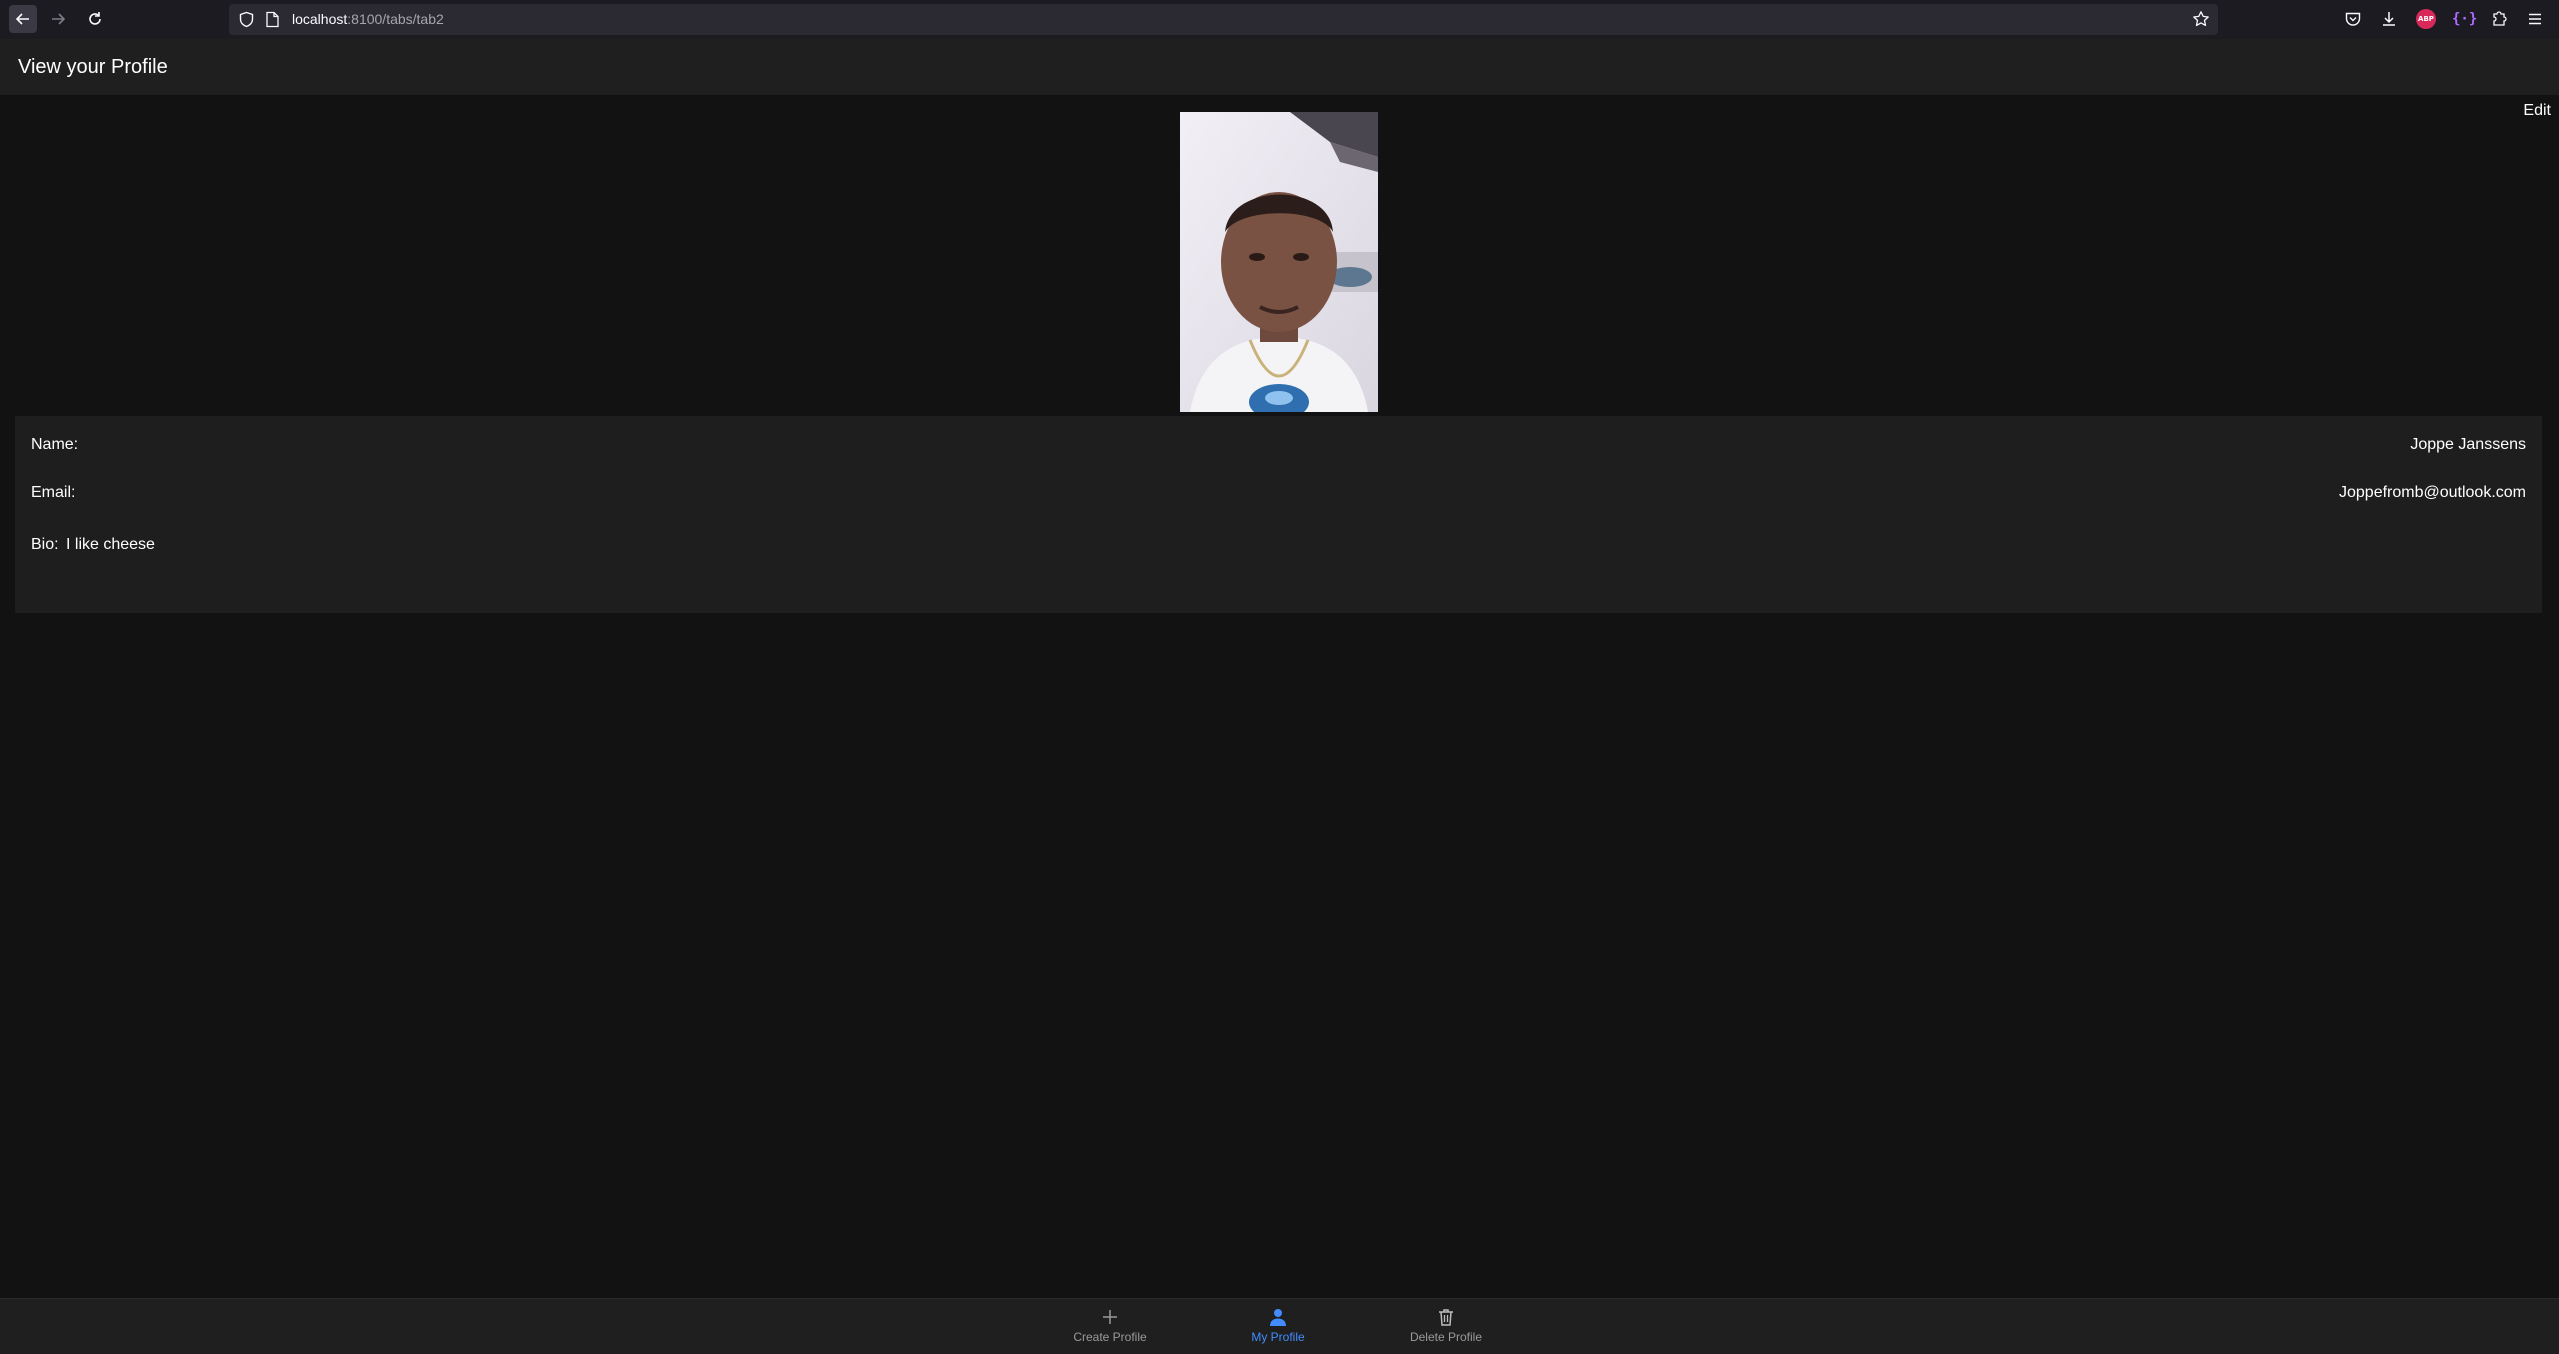 Image resolution: width=2559 pixels, height=1354 pixels. I want to click on url-text: localhost:8100/tabs/tab2, so click(368, 19).